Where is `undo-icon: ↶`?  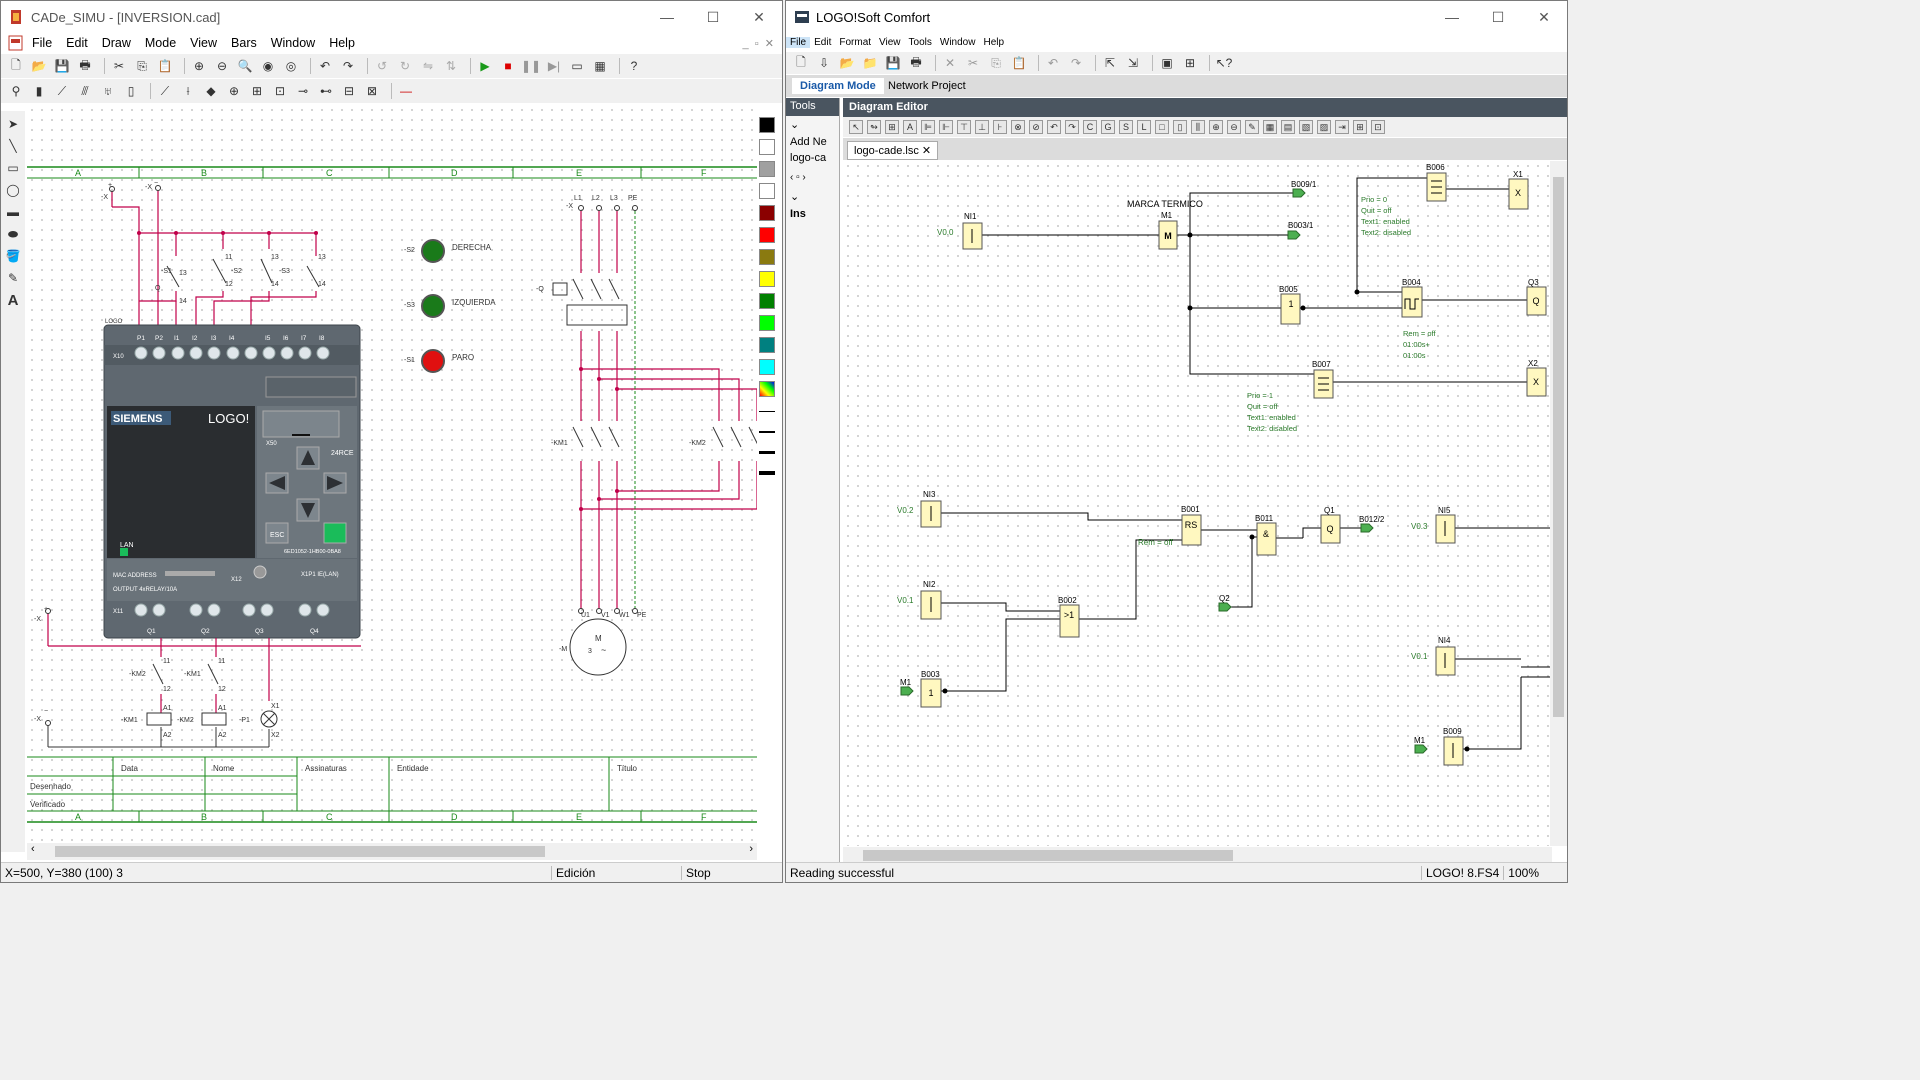
undo-icon: ↶ is located at coordinates (1054, 127).